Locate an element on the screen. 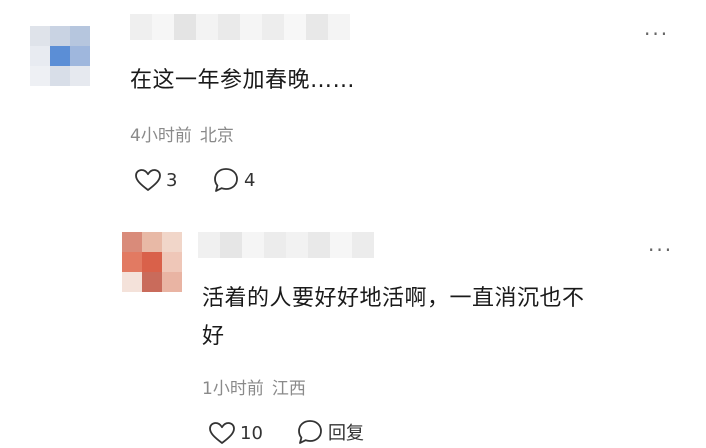 This screenshot has height=448, width=706. comment-location: 北京 is located at coordinates (216, 136).